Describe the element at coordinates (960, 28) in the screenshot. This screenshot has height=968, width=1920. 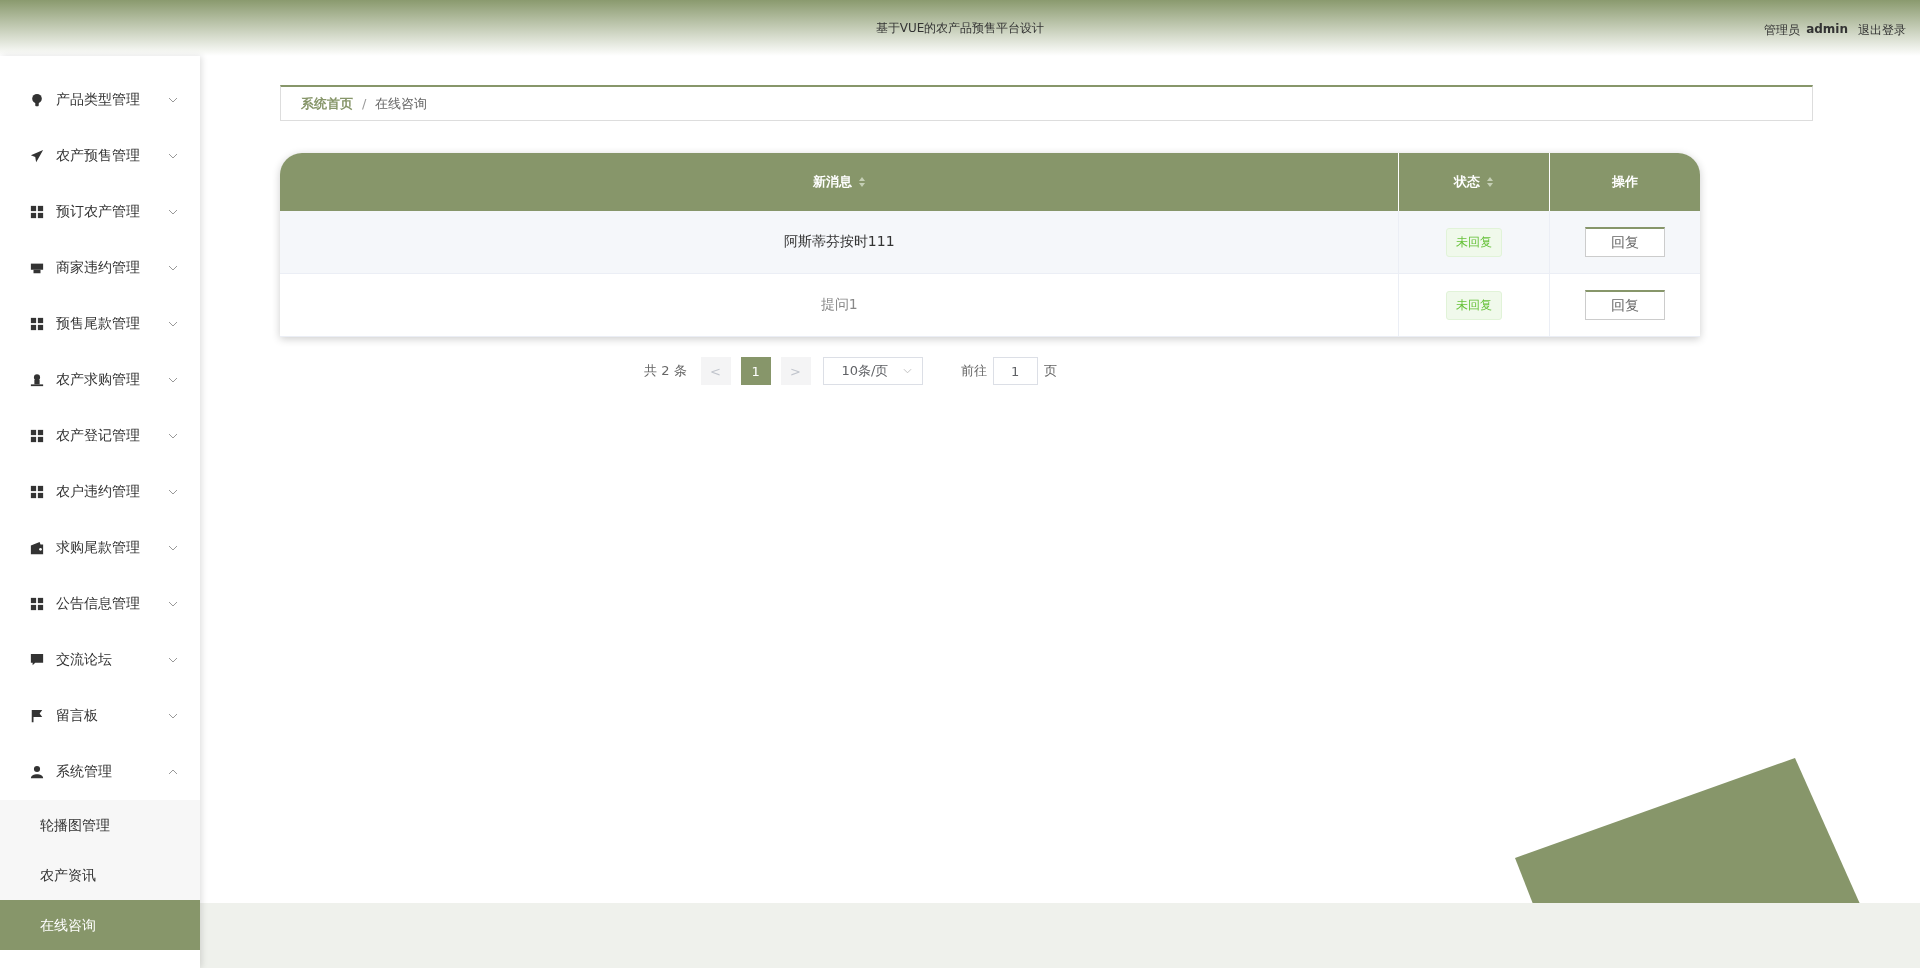
I see `site-title: 基于VUE的农产品预售平台设计` at that location.